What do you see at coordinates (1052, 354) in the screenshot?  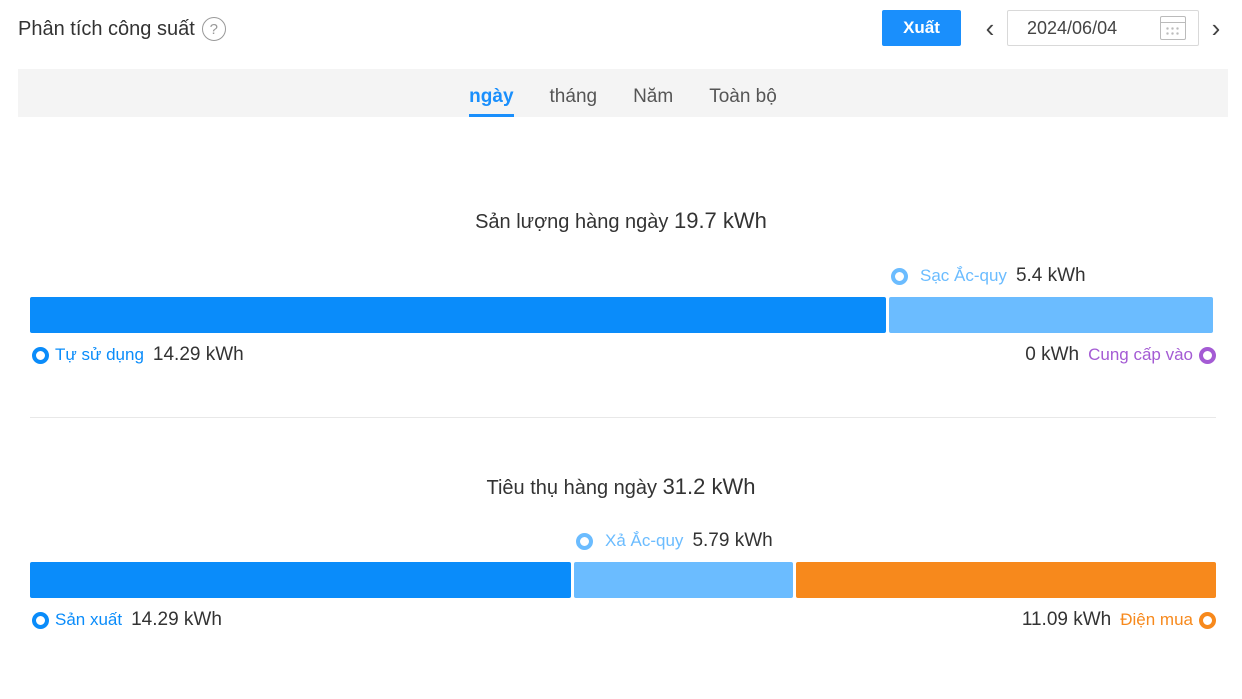 I see `legend-value: 0 kWh` at bounding box center [1052, 354].